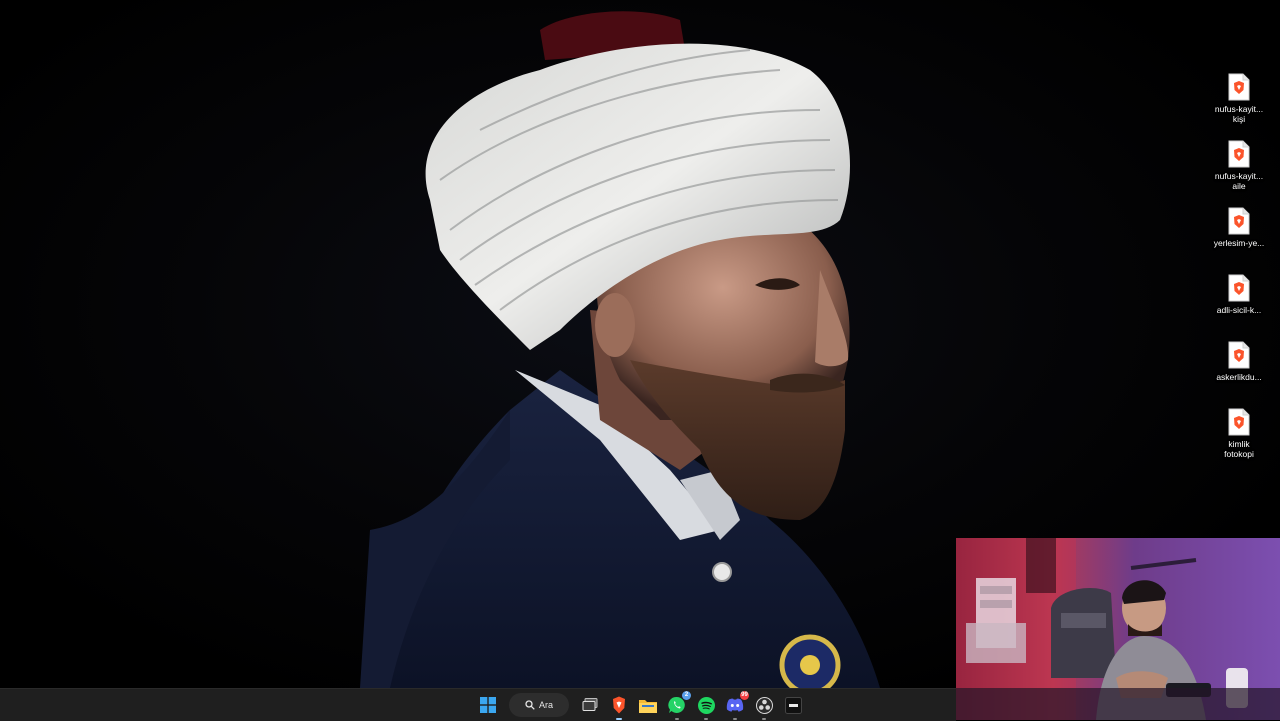  I want to click on desktop-file-label: nufus-kayit... aile, so click(1239, 181).